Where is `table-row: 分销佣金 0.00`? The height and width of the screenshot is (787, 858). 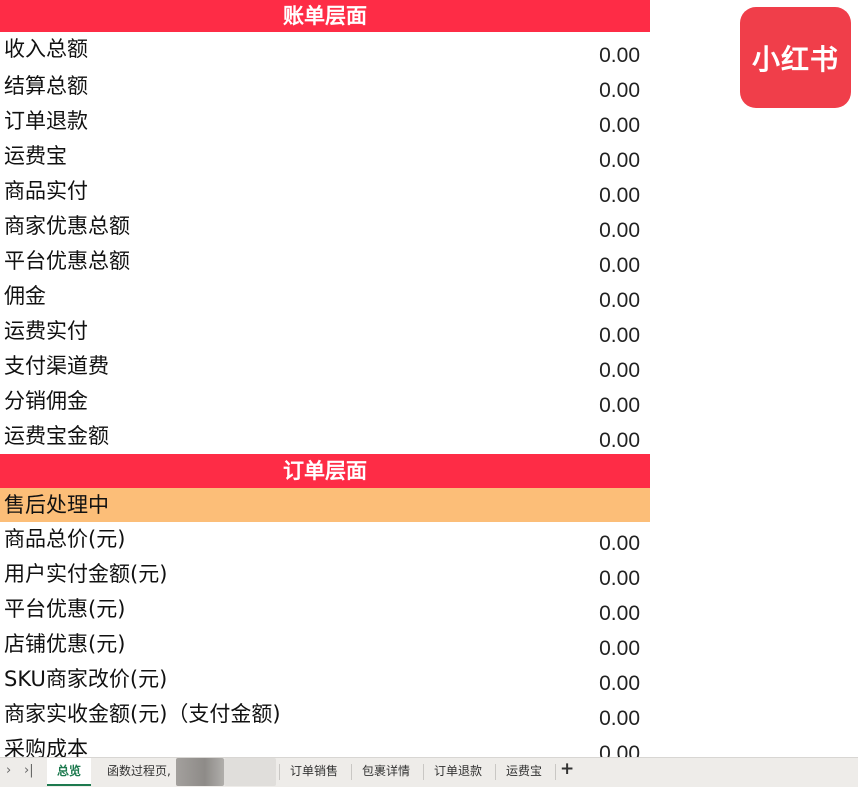
table-row: 分销佣金 0.00 is located at coordinates (325, 401).